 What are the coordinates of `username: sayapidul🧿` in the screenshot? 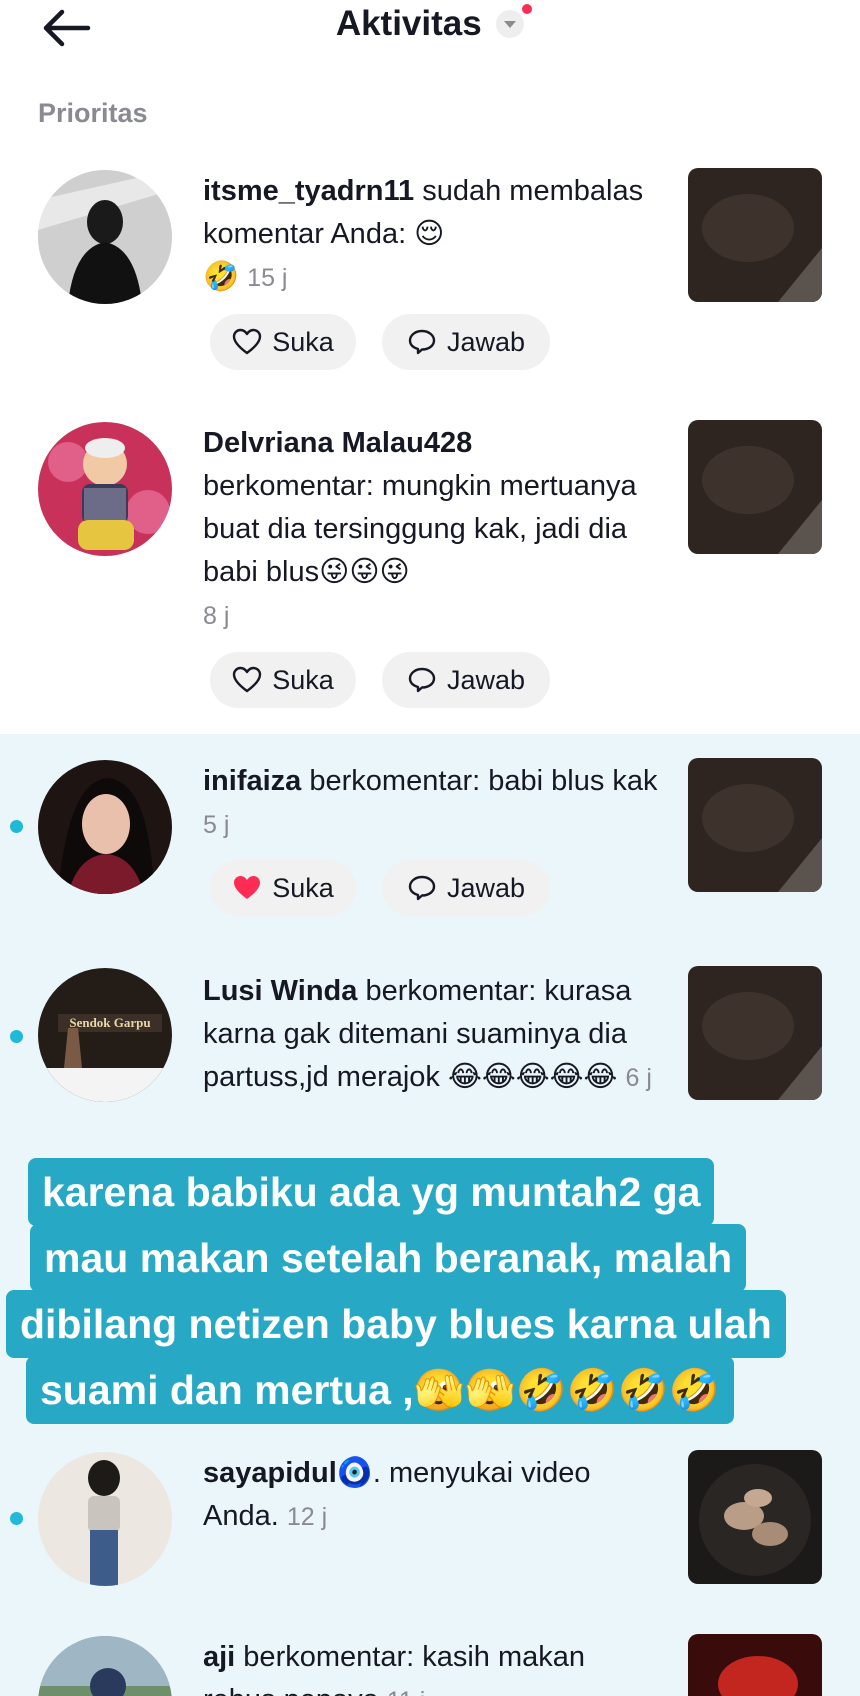 It's located at (288, 1473).